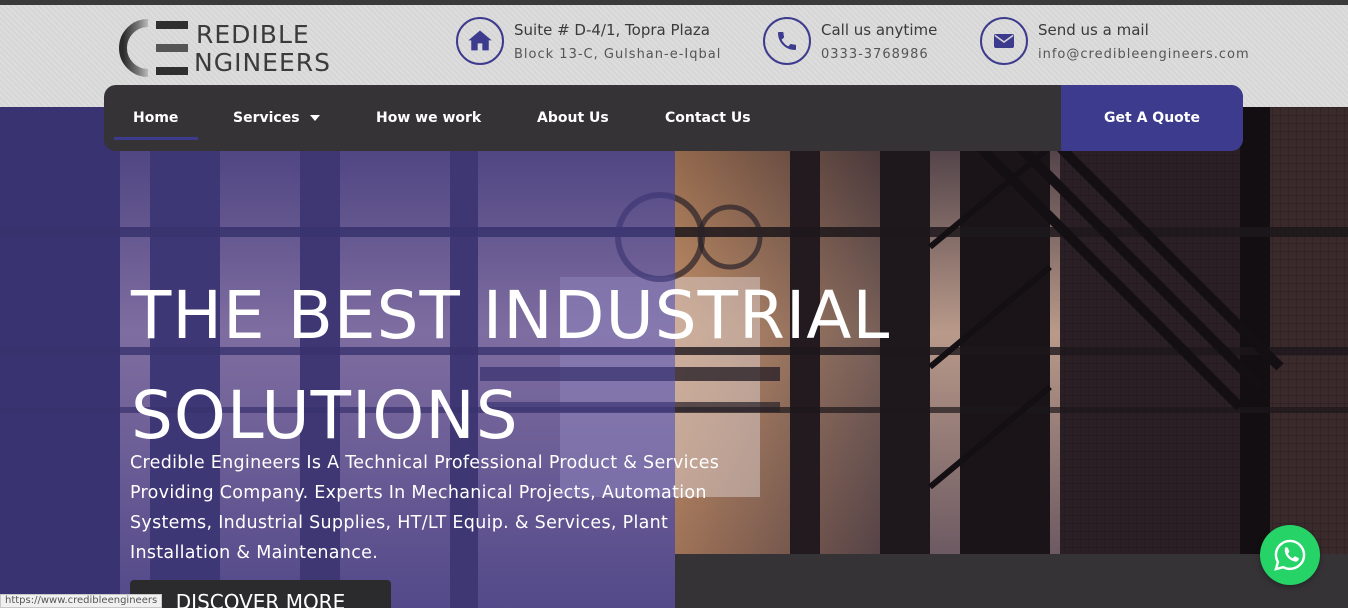  Describe the element at coordinates (1144, 54) in the screenshot. I see `mail-address: info@credibleengineers.com` at that location.